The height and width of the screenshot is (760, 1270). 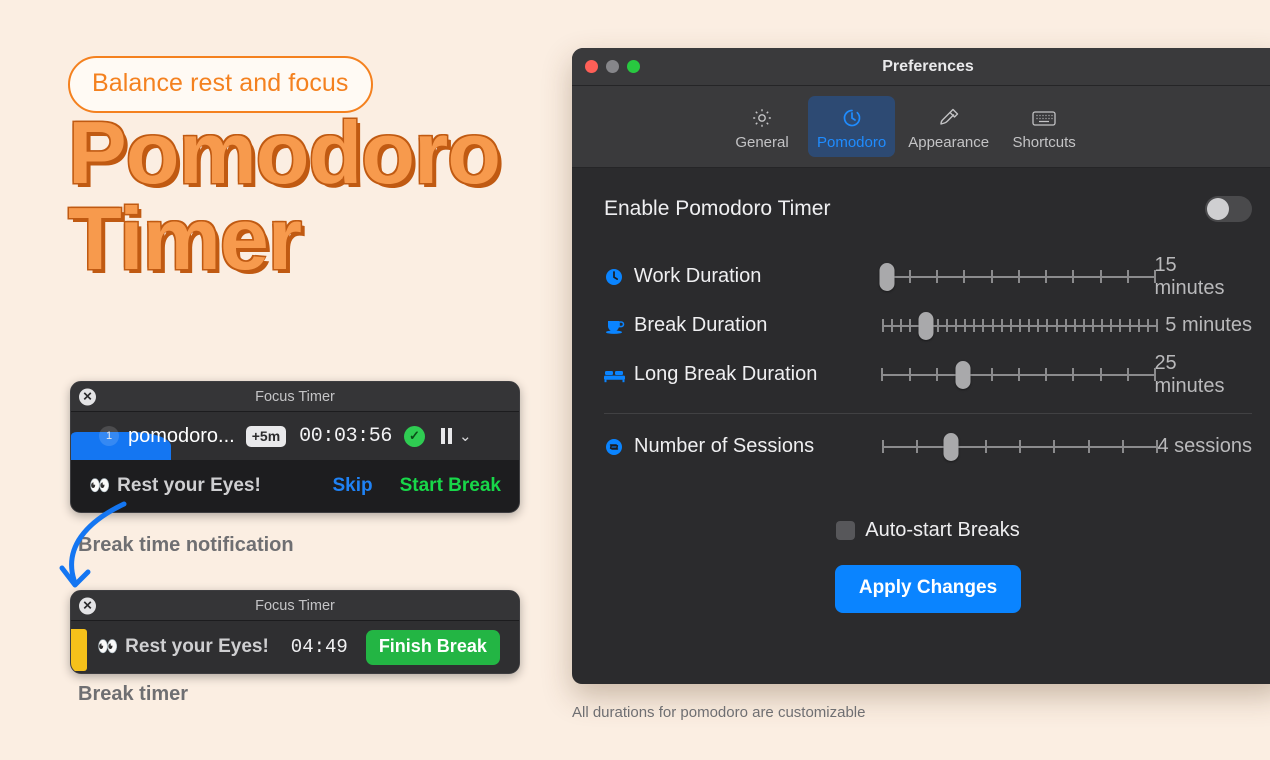 I want to click on tab-appearance: Appearance, so click(x=948, y=126).